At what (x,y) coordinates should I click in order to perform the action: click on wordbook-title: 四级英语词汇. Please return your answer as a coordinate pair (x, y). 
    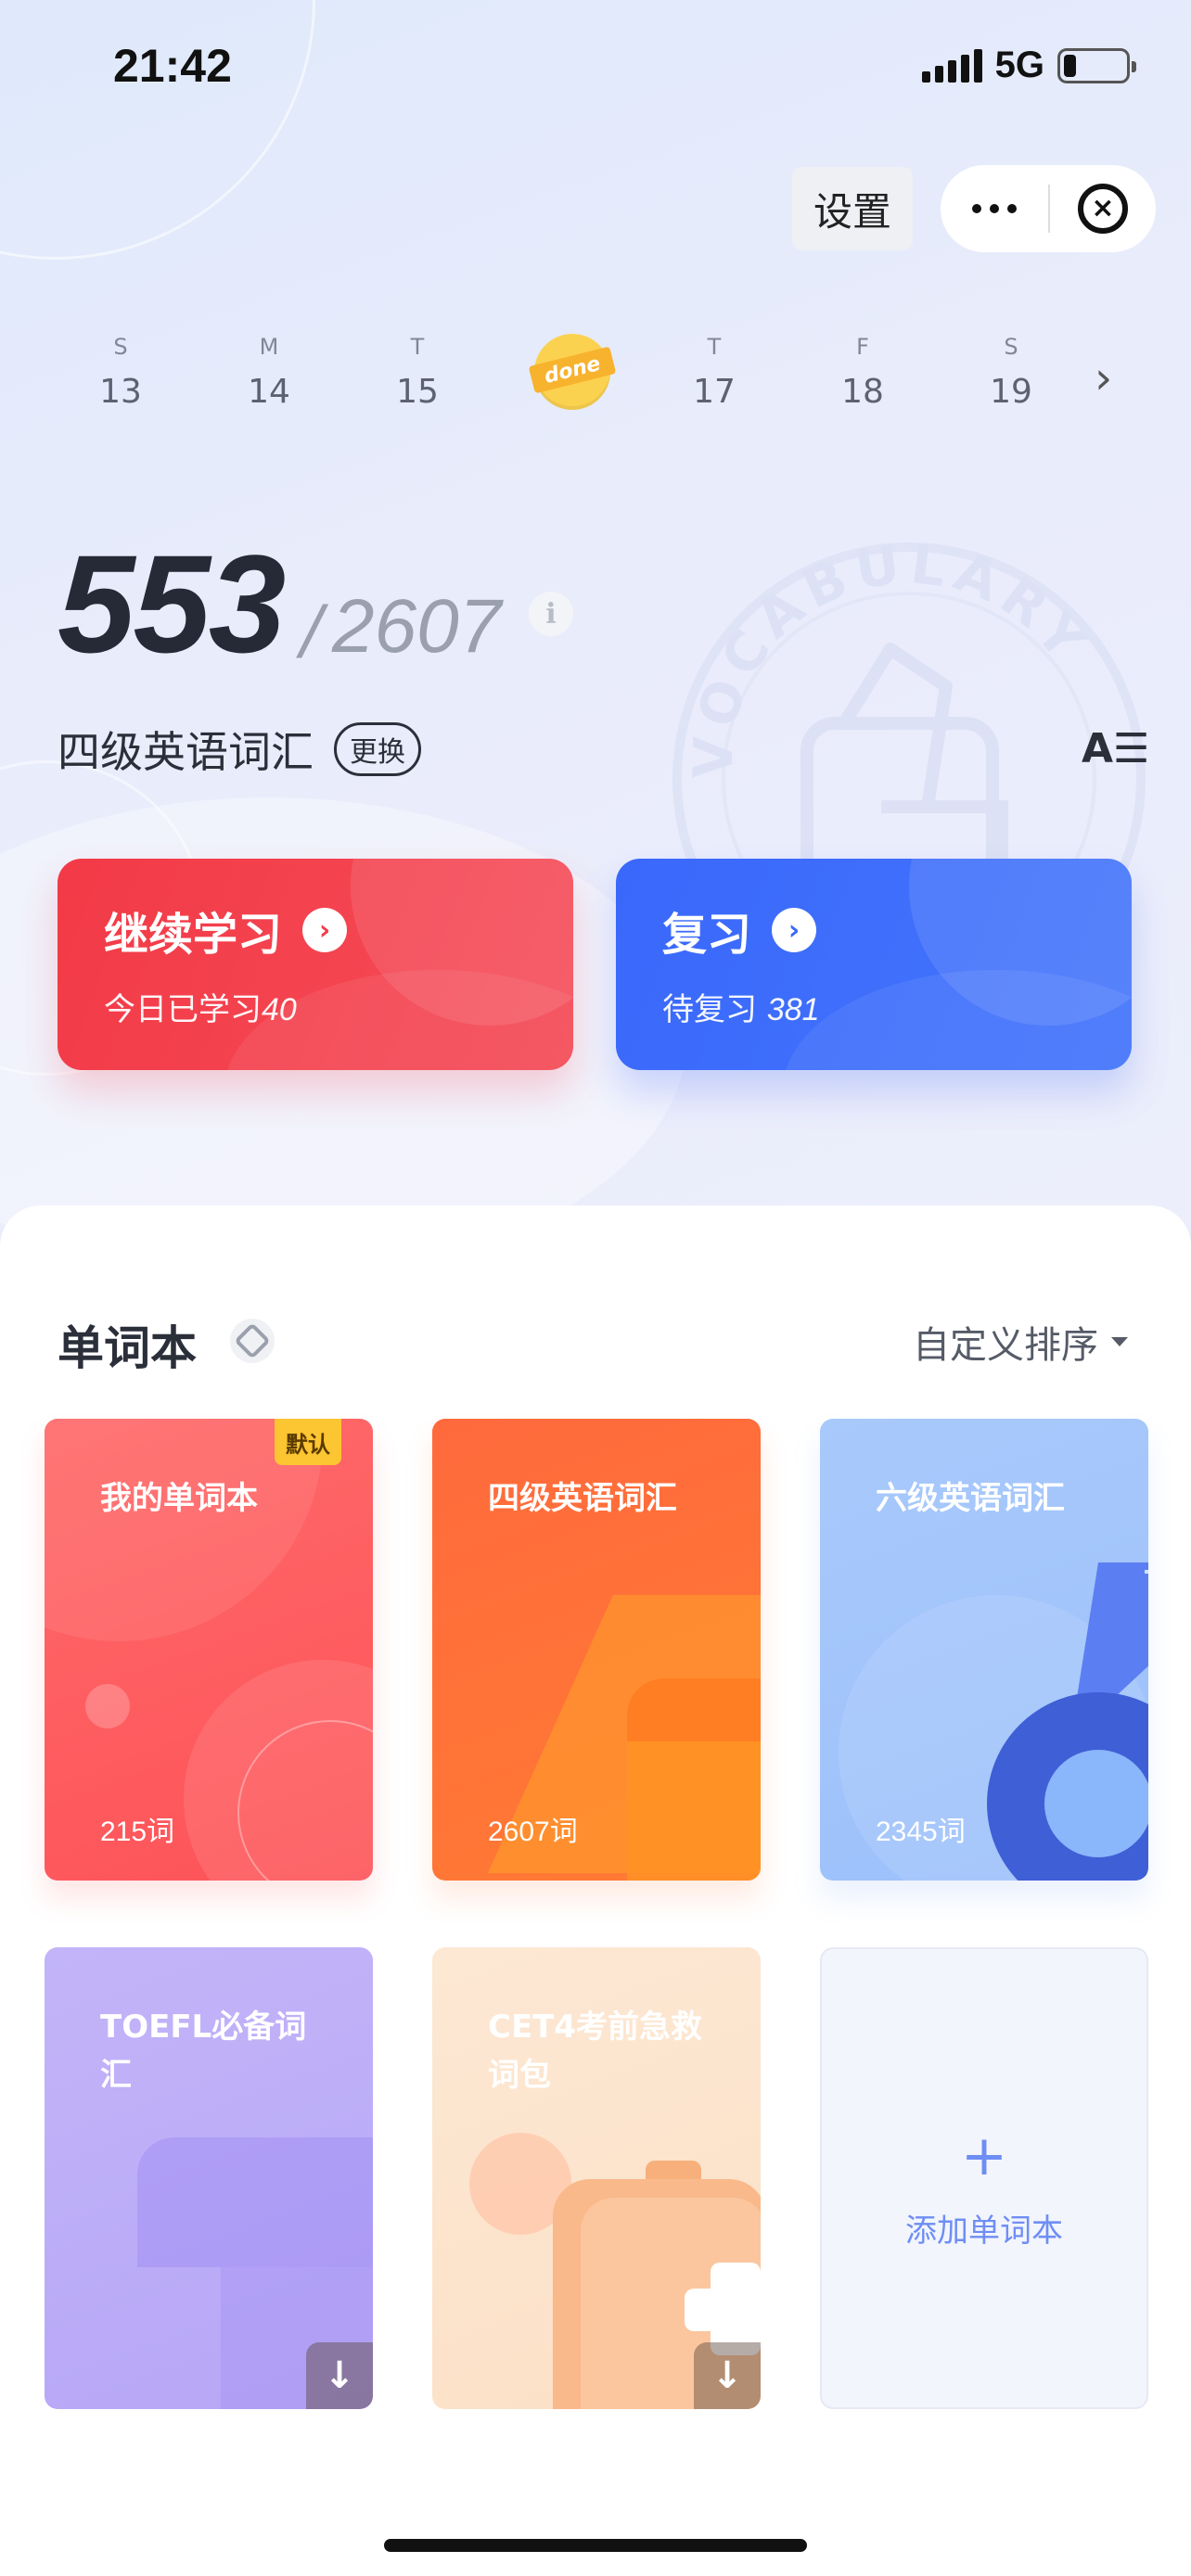
    Looking at the image, I should click on (582, 1498).